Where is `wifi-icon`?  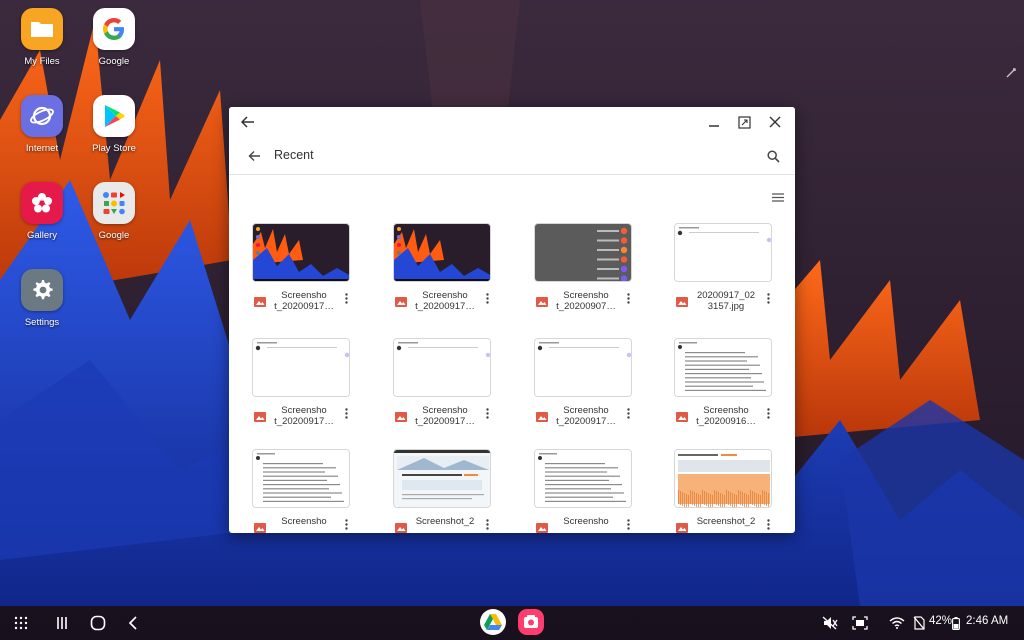
wifi-icon is located at coordinates (897, 623).